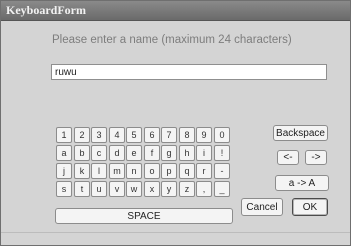 Image resolution: width=351 pixels, height=246 pixels. What do you see at coordinates (64, 153) in the screenshot?
I see `key-1-0: a` at bounding box center [64, 153].